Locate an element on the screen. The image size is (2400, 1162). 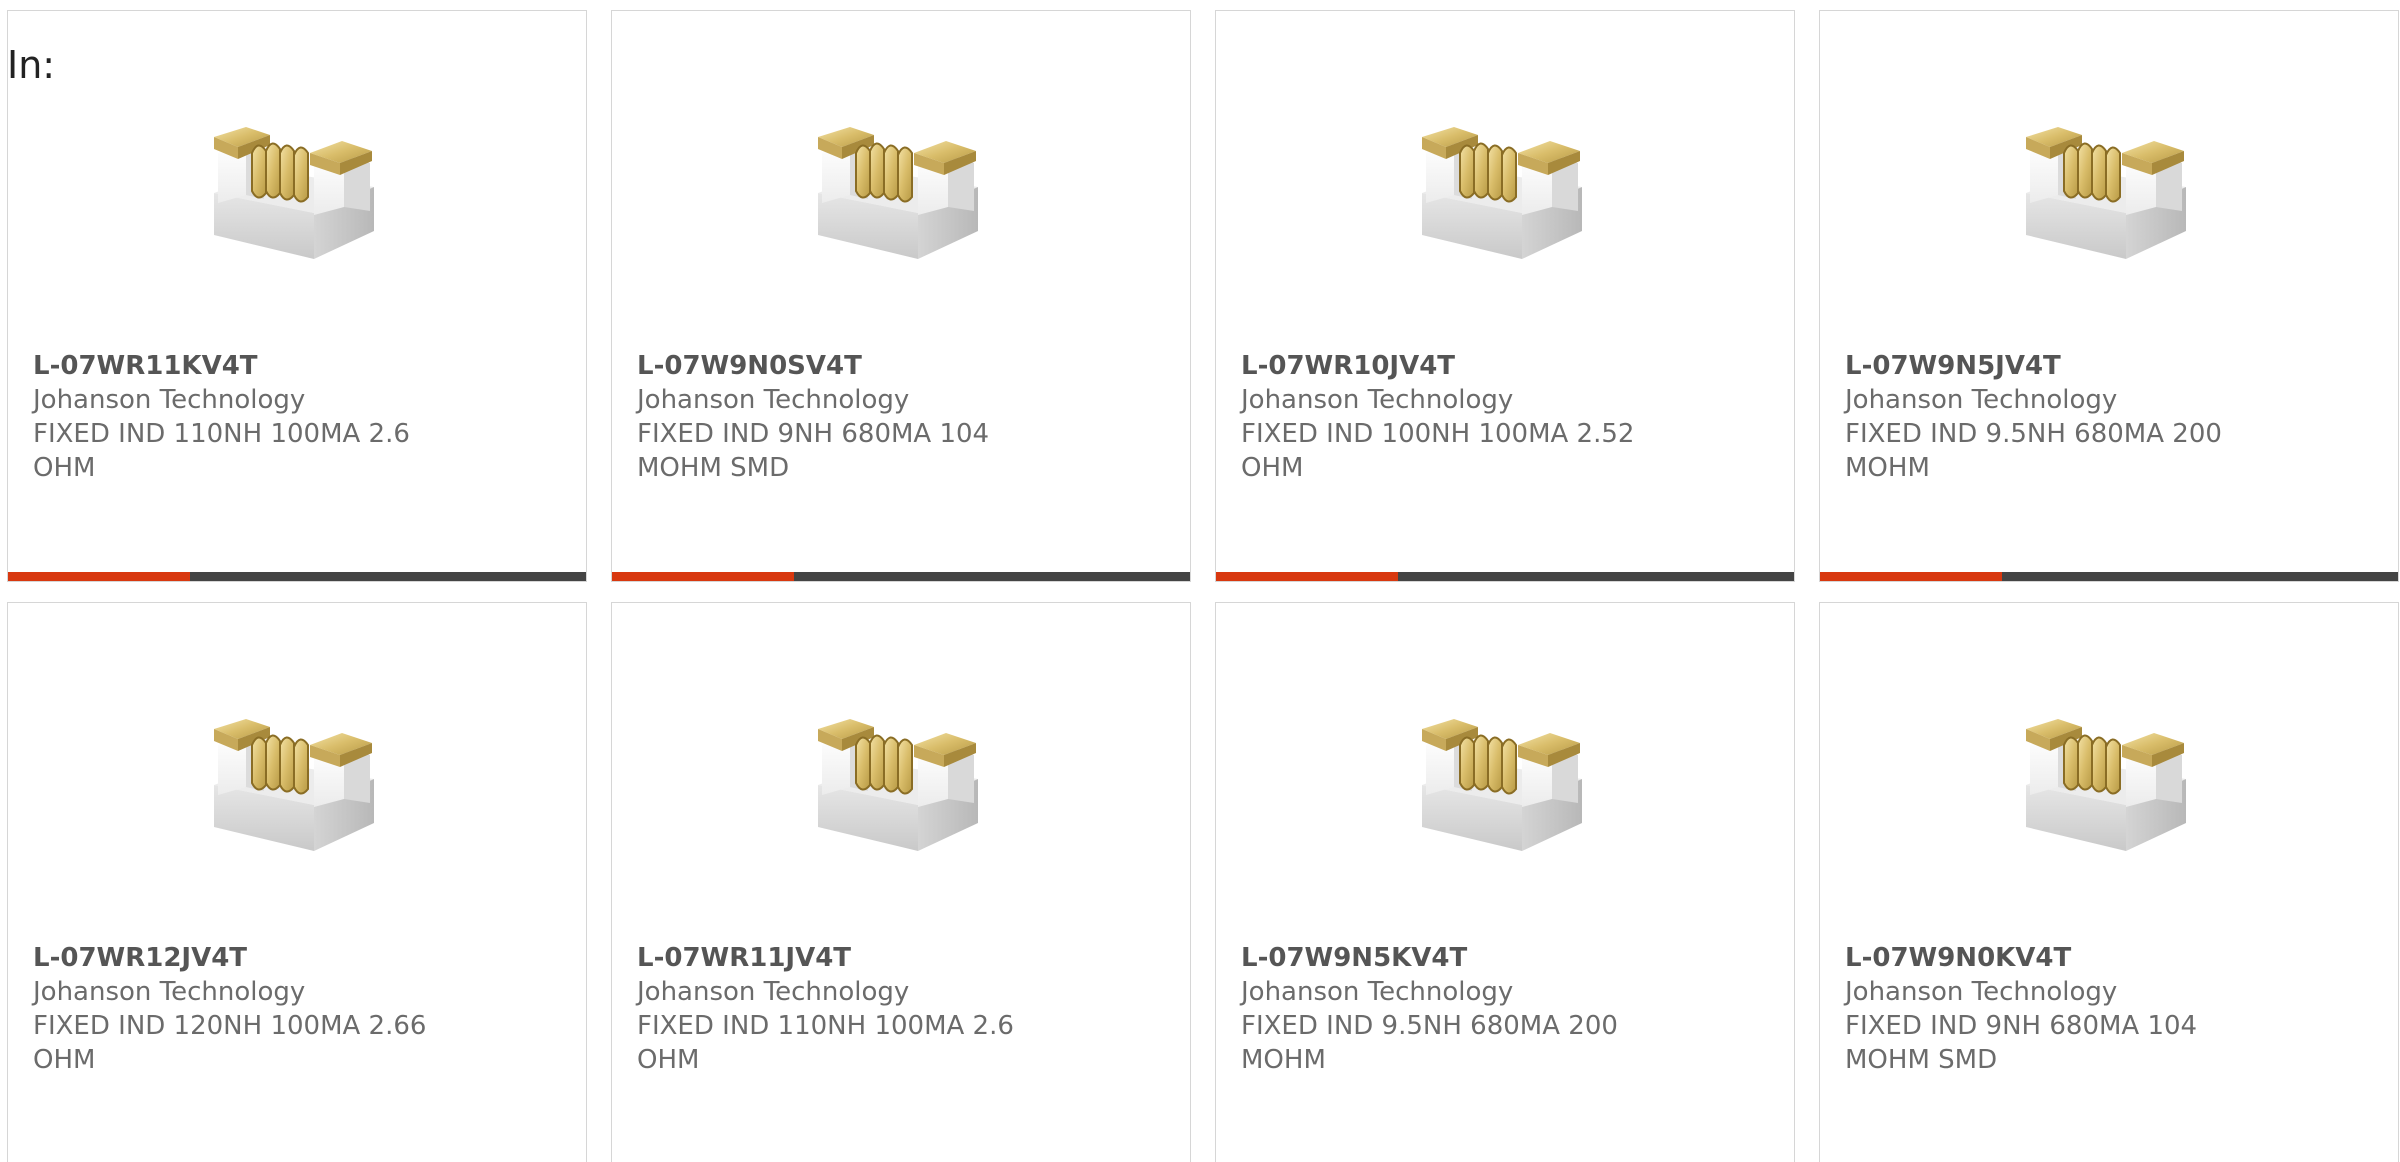
part-number: L-07WR11JV4T is located at coordinates (852, 958).